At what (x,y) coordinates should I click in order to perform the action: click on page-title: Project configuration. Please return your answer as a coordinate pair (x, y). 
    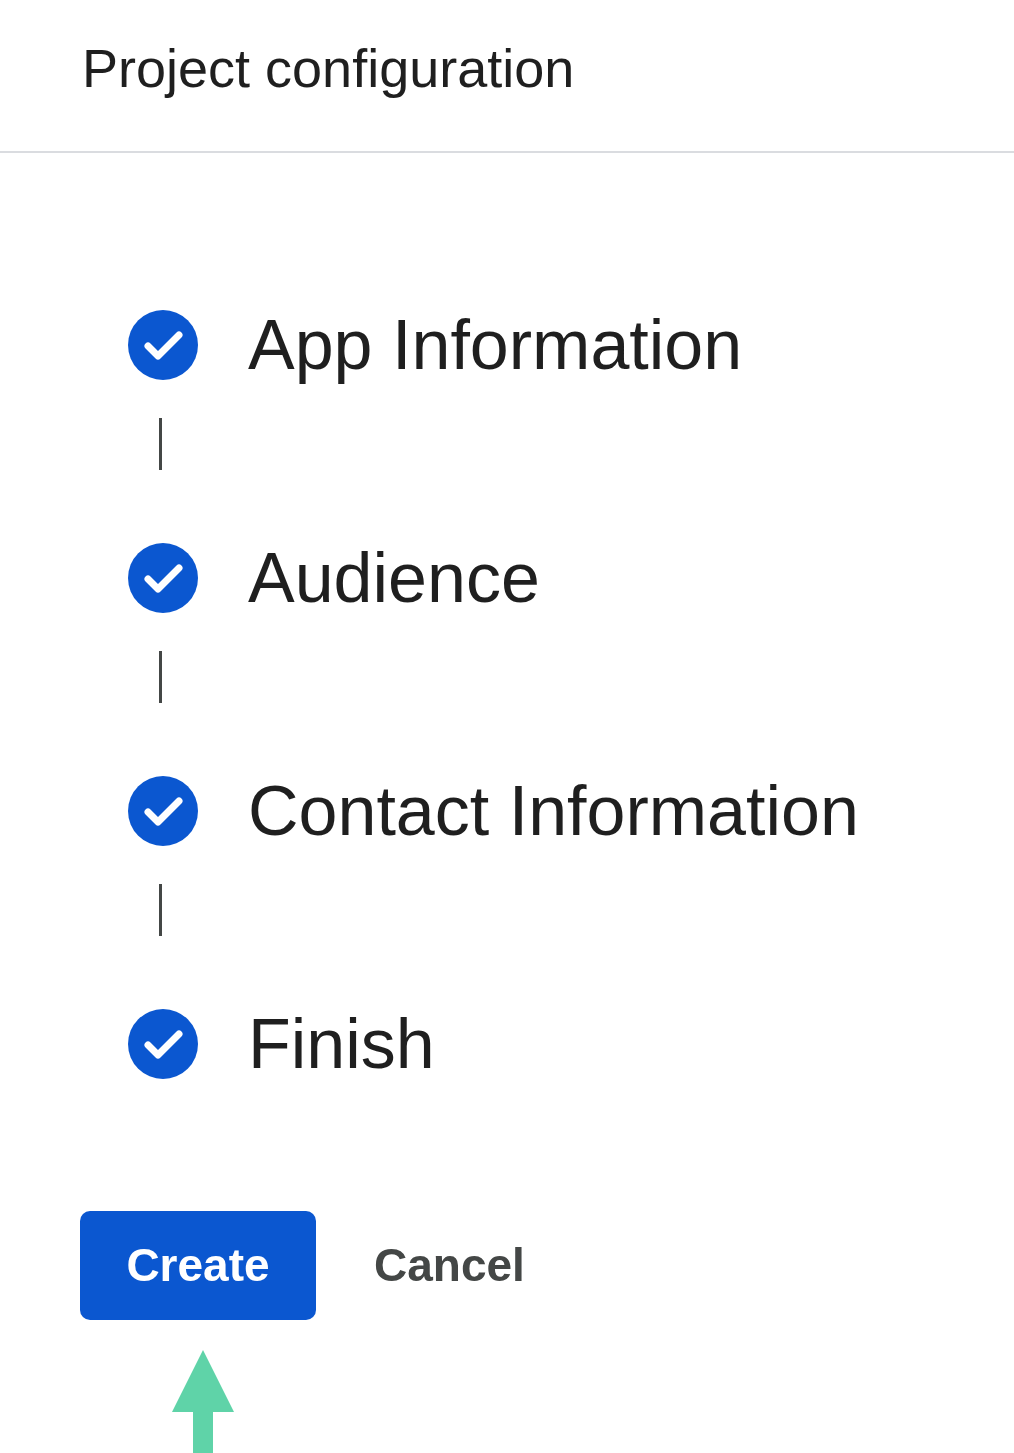
    Looking at the image, I should click on (328, 68).